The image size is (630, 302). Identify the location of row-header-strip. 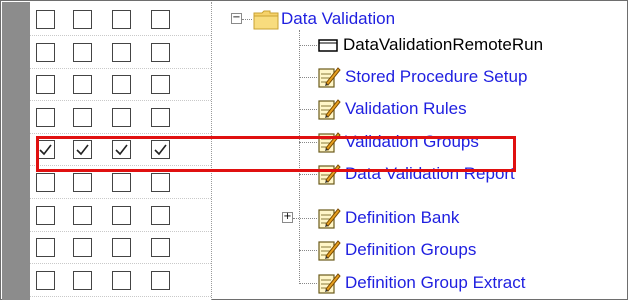
(16, 151).